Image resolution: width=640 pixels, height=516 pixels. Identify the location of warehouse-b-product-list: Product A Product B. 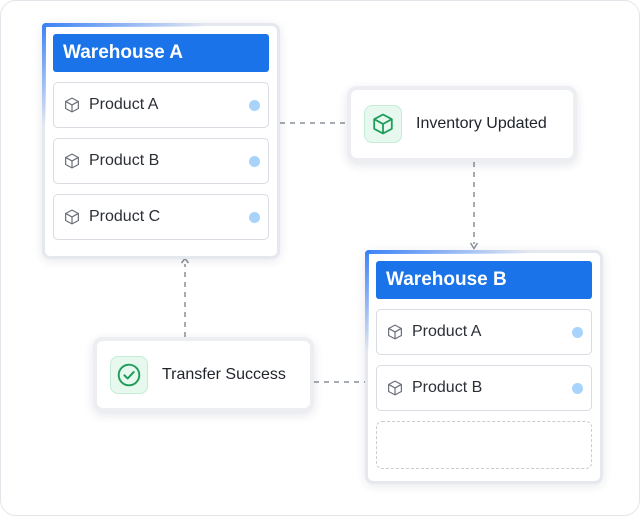
(484, 389).